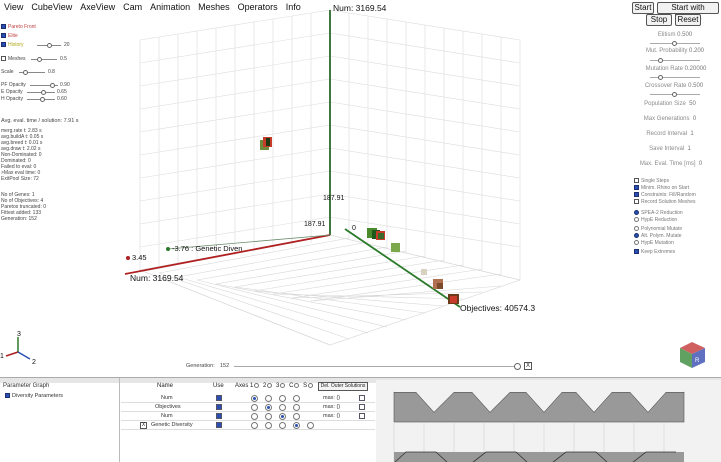  I want to click on svg-text: 2, so click(34, 362).